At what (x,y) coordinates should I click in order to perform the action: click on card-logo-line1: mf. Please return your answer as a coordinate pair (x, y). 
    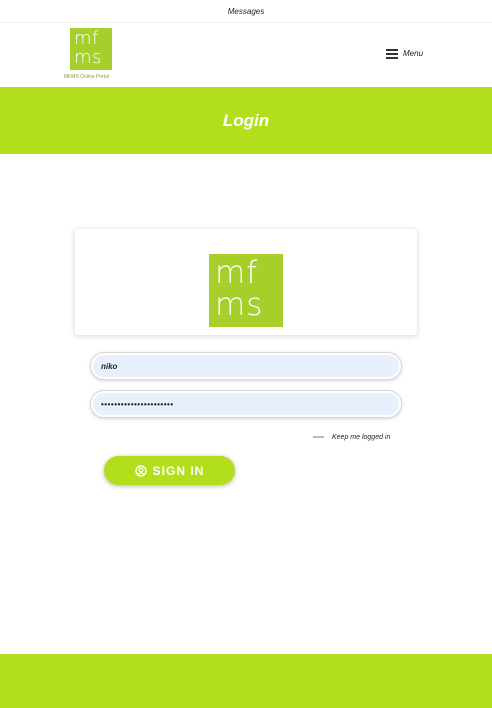
    Looking at the image, I should click on (237, 273).